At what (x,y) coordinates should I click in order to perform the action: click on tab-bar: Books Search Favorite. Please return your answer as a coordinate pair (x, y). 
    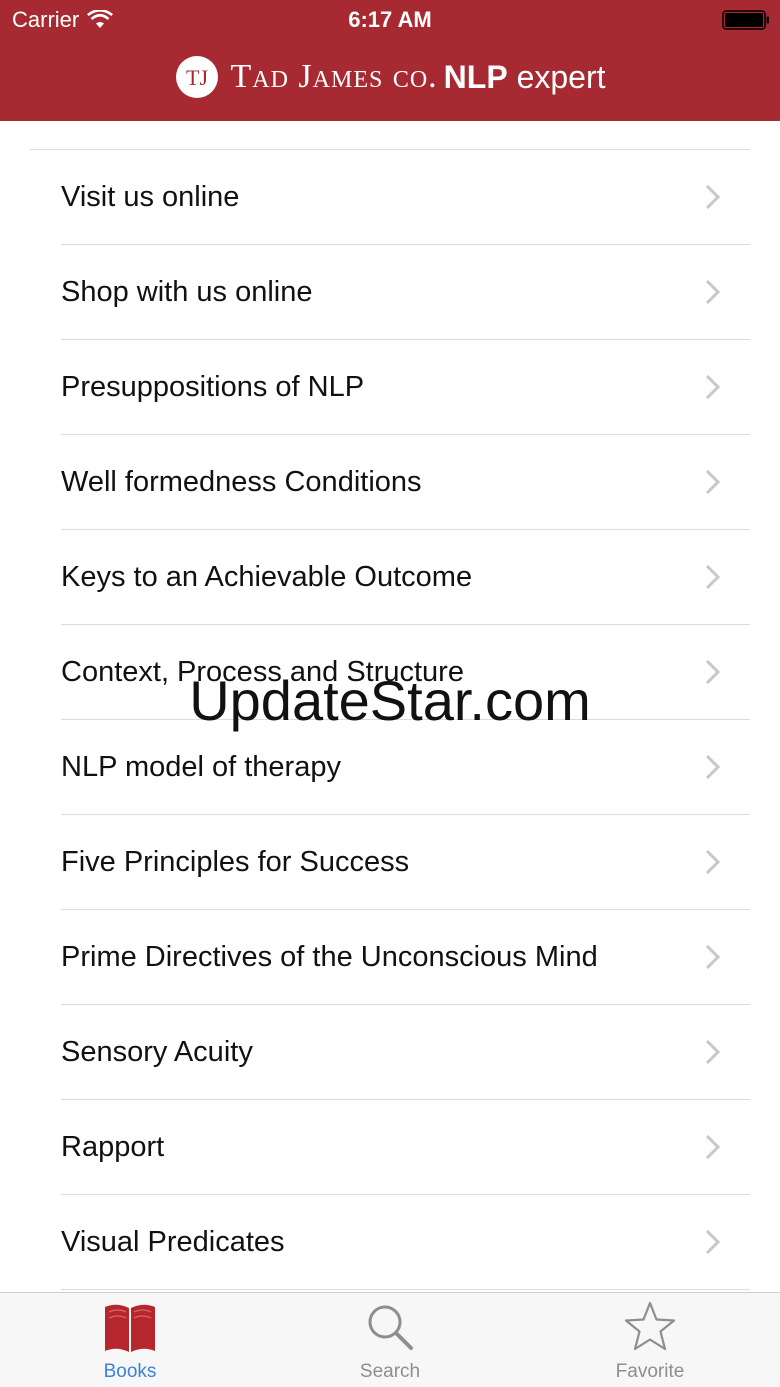
    Looking at the image, I should click on (390, 1339).